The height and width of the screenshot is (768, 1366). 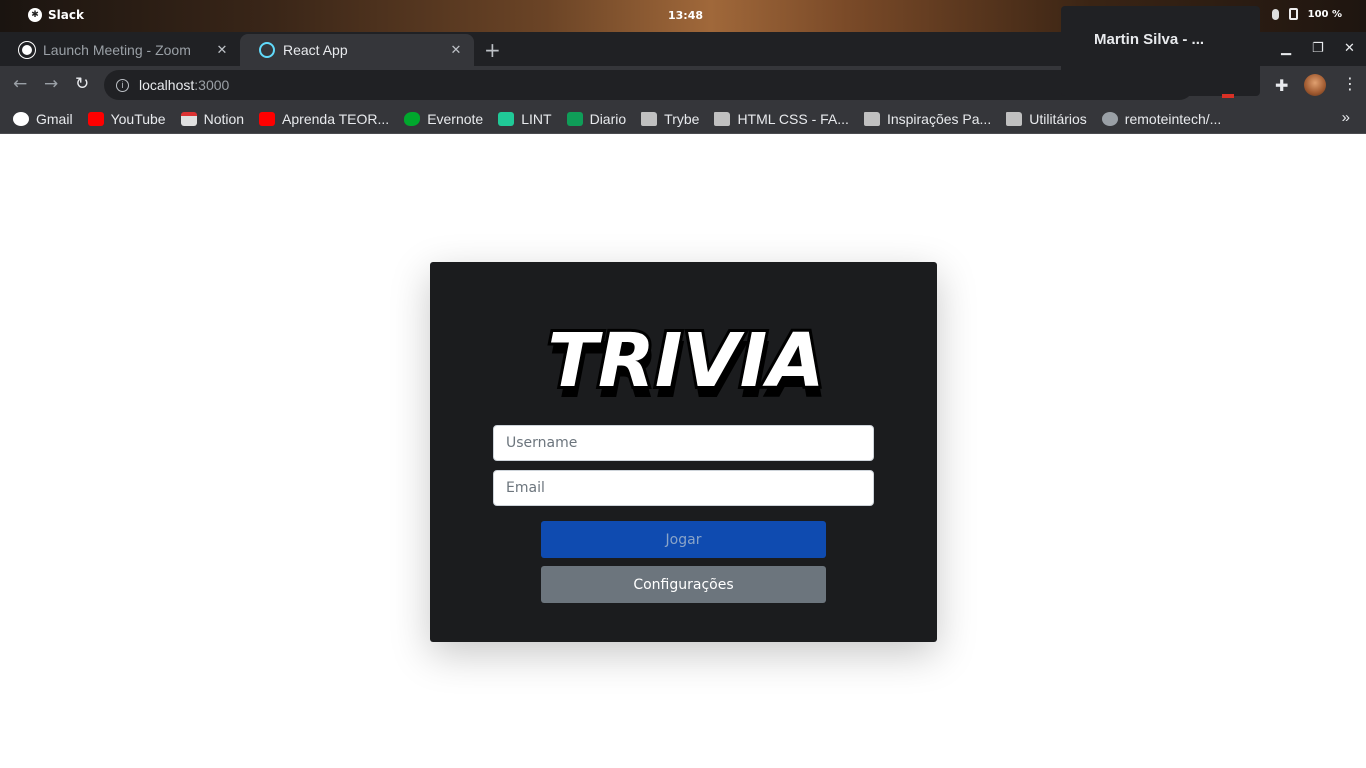 What do you see at coordinates (212, 85) in the screenshot?
I see `url-port: :3000` at bounding box center [212, 85].